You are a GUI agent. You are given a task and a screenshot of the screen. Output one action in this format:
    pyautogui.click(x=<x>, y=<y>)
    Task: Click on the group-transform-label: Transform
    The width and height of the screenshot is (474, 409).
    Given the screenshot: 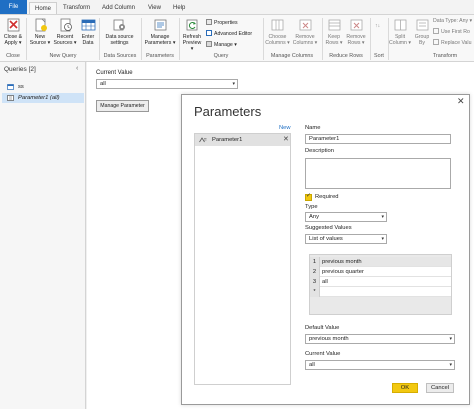 What is the action you would take?
    pyautogui.click(x=445, y=56)
    